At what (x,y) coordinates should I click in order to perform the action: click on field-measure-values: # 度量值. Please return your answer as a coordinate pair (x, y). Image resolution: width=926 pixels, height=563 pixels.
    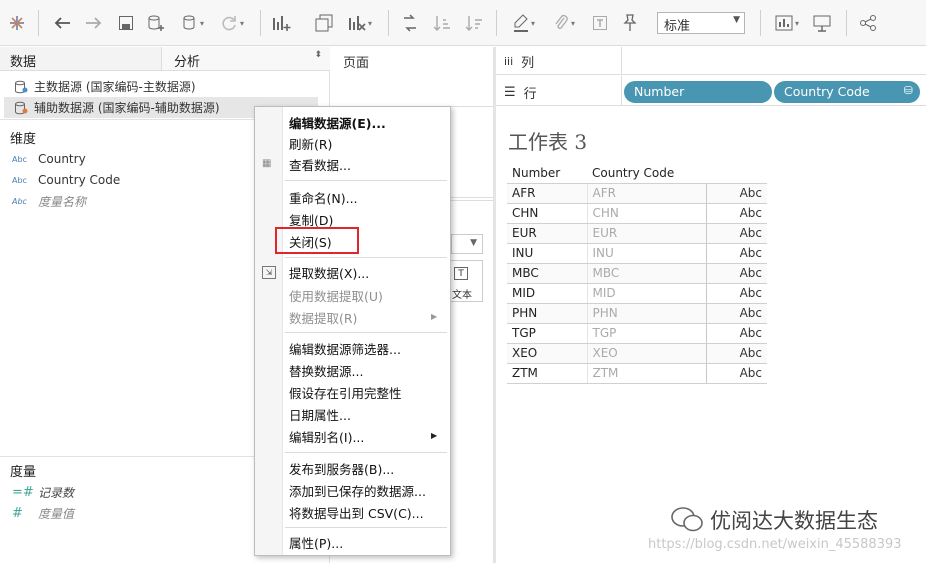
    Looking at the image, I should click on (43, 513).